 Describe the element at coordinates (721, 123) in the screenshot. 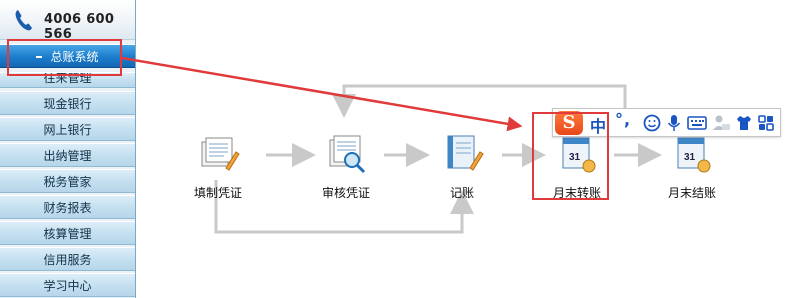

I see `user-icon` at that location.